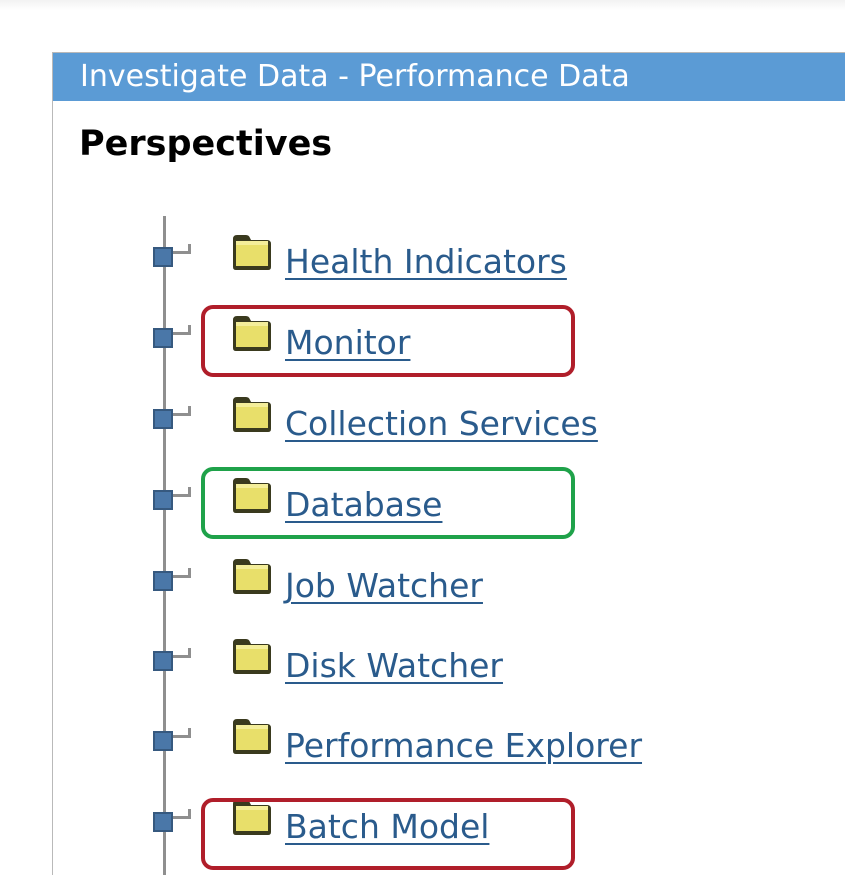 The image size is (845, 875). Describe the element at coordinates (206, 144) in the screenshot. I see `section-heading: Perspectives` at that location.